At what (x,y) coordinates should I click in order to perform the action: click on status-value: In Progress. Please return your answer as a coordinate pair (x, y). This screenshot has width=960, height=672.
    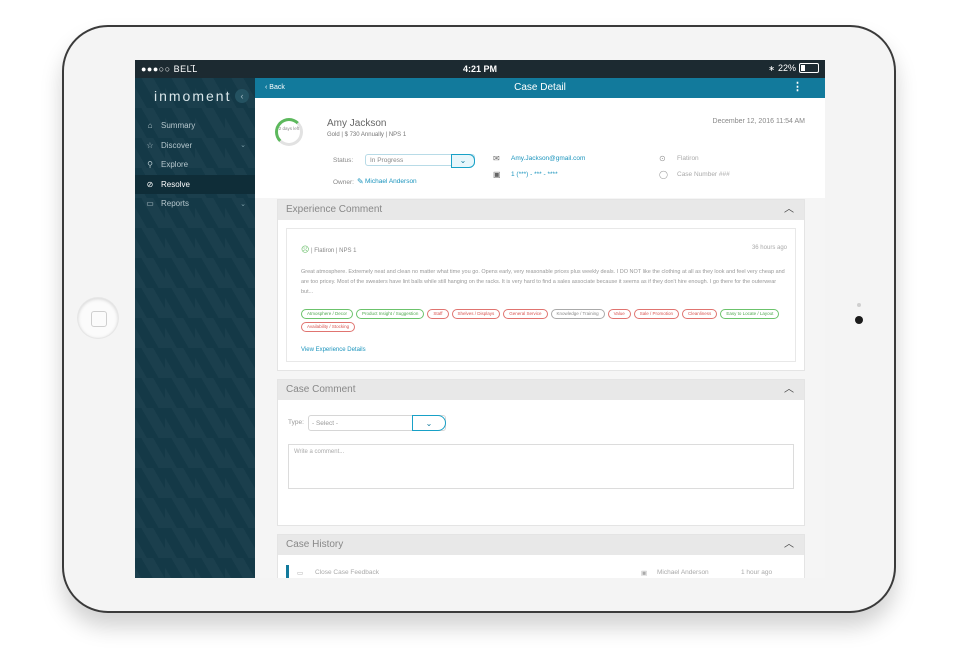
    Looking at the image, I should click on (387, 160).